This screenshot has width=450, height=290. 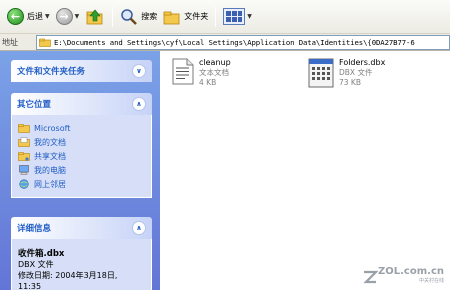 What do you see at coordinates (171, 17) in the screenshot?
I see `folders-icon` at bounding box center [171, 17].